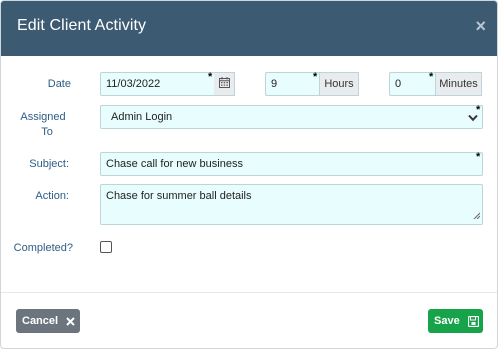 The width and height of the screenshot is (498, 349). Describe the element at coordinates (40, 321) in the screenshot. I see `cancel-button-label: Cancel` at that location.